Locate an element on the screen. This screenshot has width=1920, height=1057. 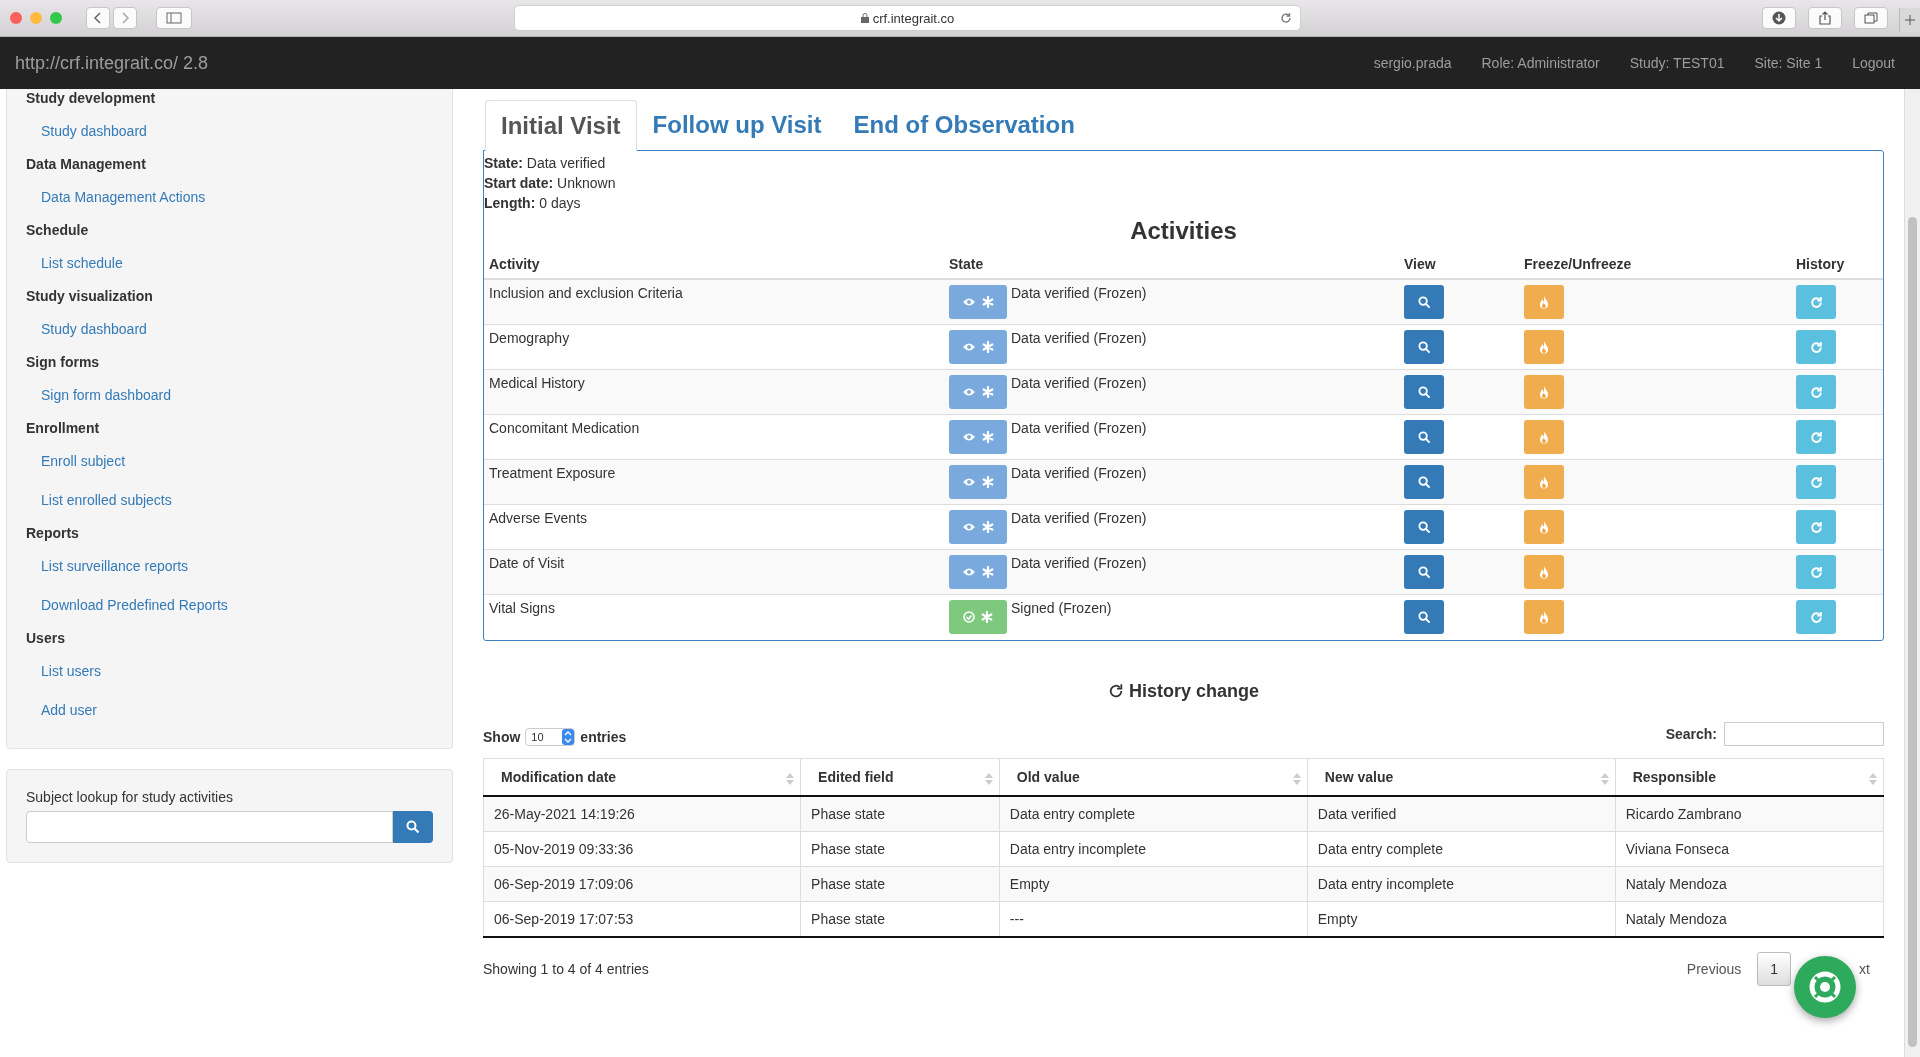
entries-summary: Showing 1 to 4 of 4 entries is located at coordinates (566, 968).